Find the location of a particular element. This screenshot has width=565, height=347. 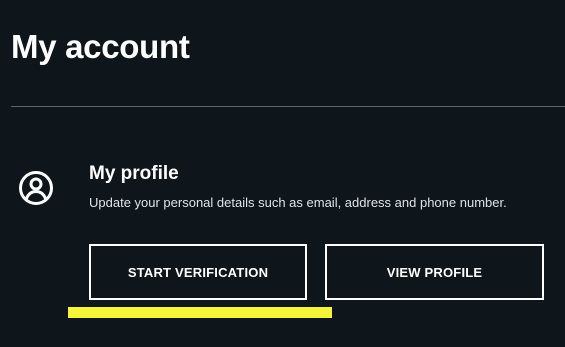

section-title: My profile is located at coordinates (134, 173).